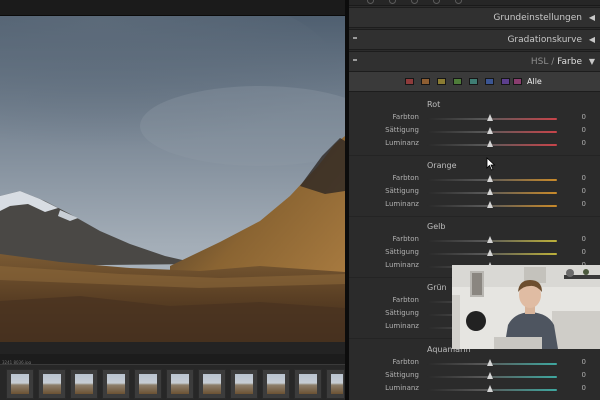 The width and height of the screenshot is (600, 400). Describe the element at coordinates (474, 3) in the screenshot. I see `tool-strip` at that location.